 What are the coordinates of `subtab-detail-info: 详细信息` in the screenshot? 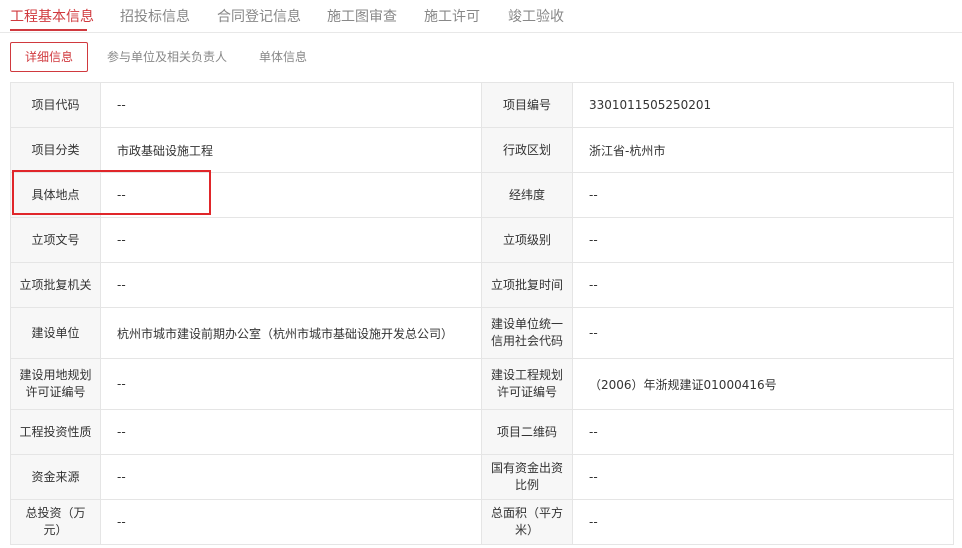 It's located at (49, 57).